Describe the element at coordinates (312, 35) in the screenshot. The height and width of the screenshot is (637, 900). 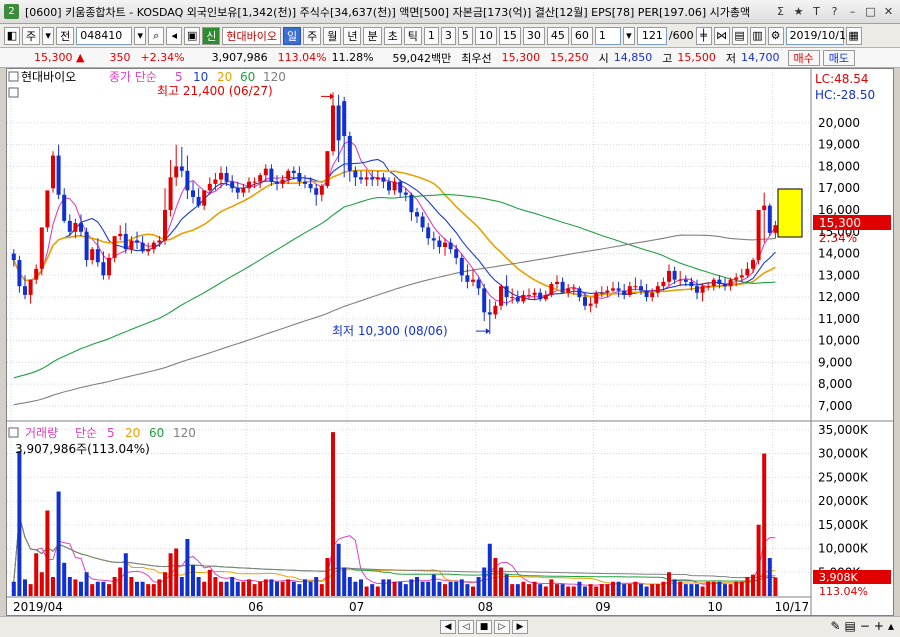
I see `tab-week: 주` at that location.